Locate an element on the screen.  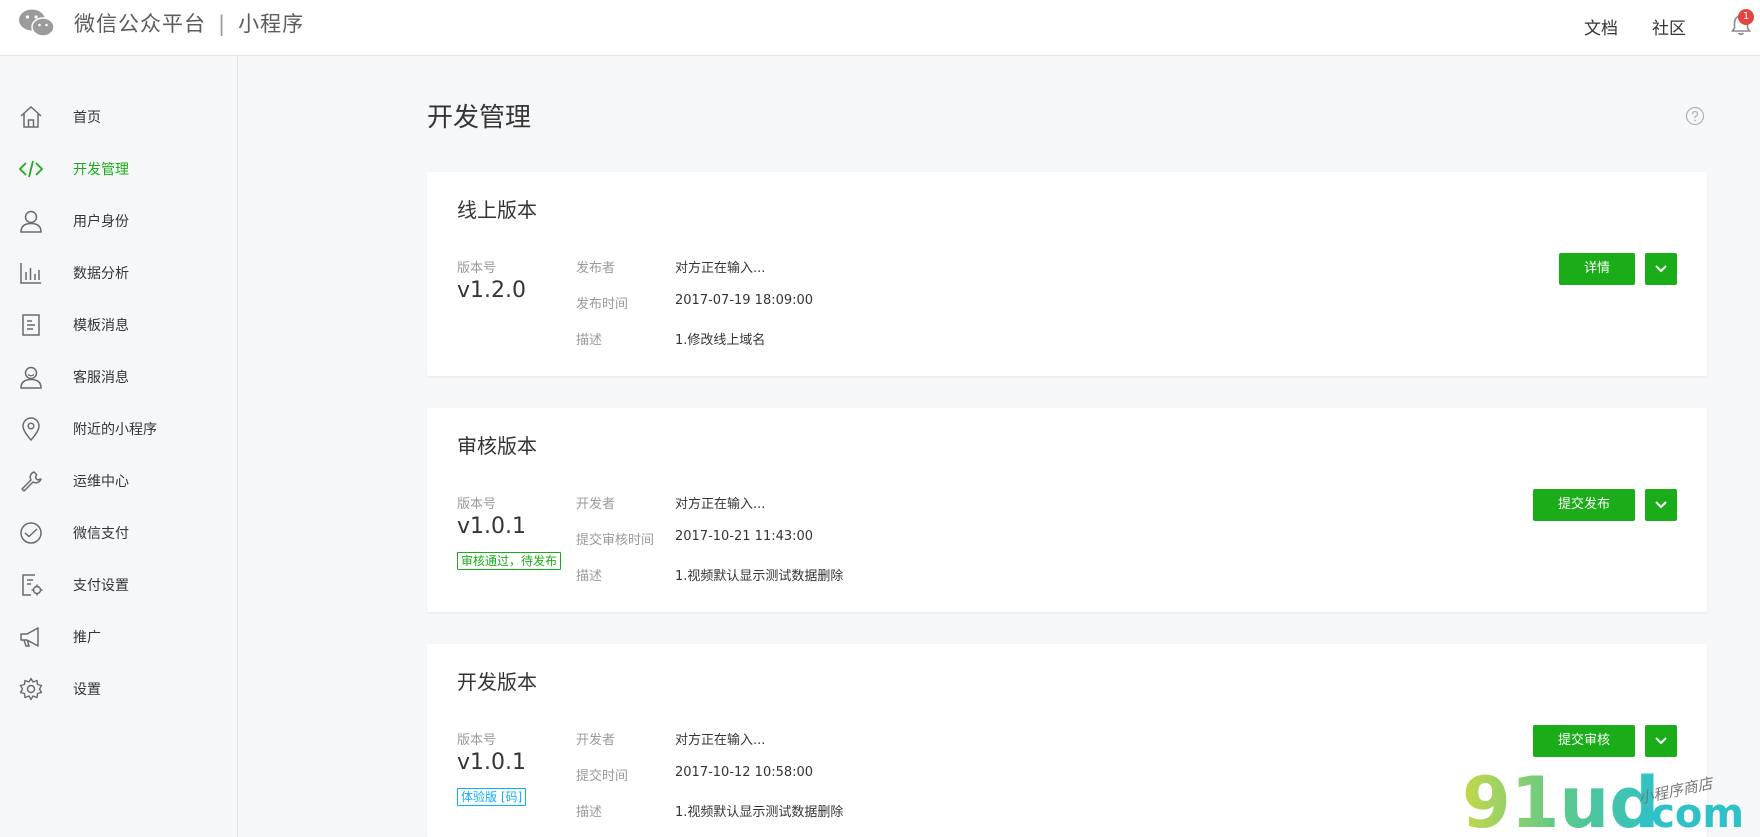
sidebar-item-user-identity: 用户身份 is located at coordinates (118, 221).